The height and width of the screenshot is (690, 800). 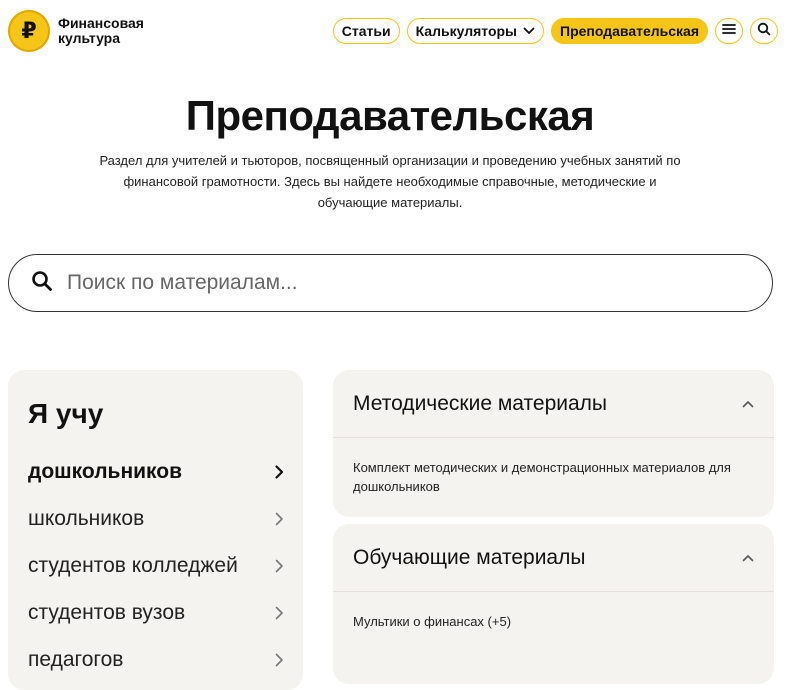 I want to click on accordion-content: Мультики о финансах (+5), so click(x=553, y=621).